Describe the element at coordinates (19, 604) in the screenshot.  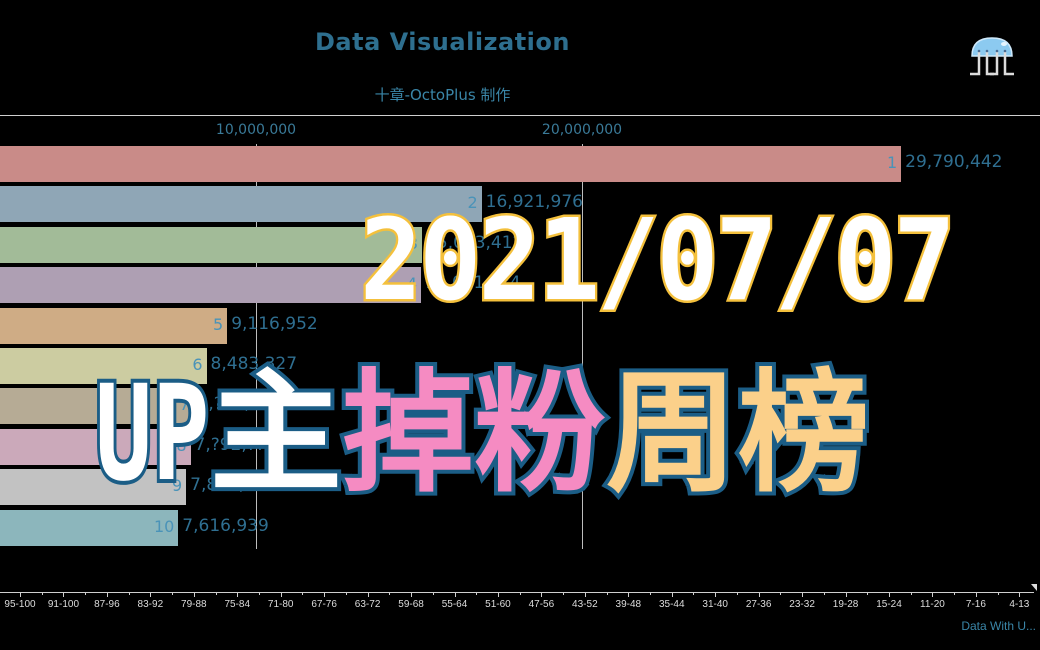
I see `timeline-label: 95-100` at that location.